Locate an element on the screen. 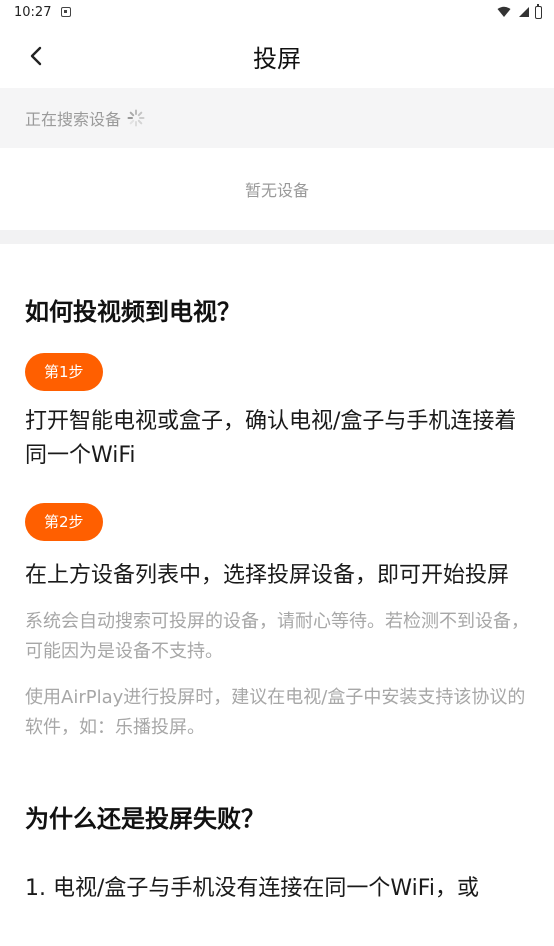  wifi-icon is located at coordinates (504, 11).